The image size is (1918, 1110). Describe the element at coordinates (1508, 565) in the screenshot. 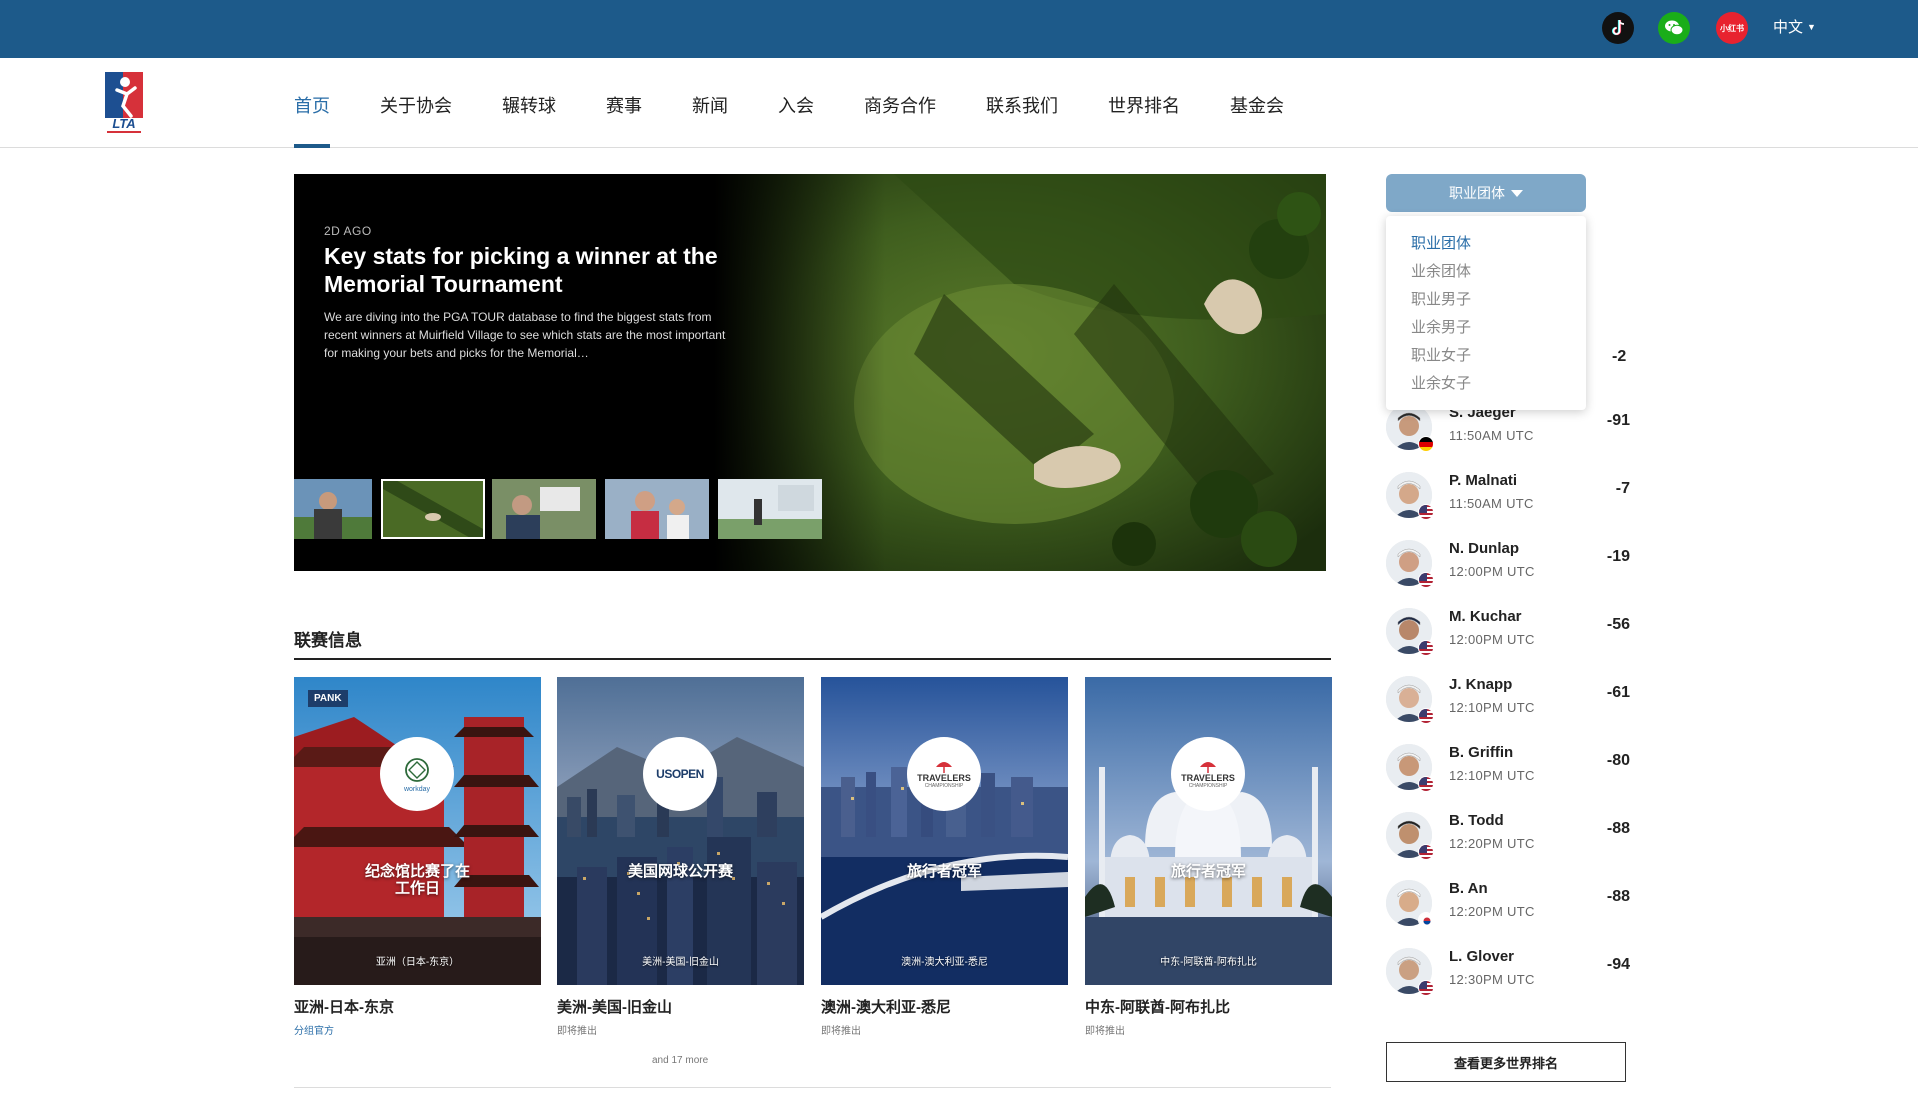

I see `player-row: N. Dunlap 12:00PM UTC -19` at that location.